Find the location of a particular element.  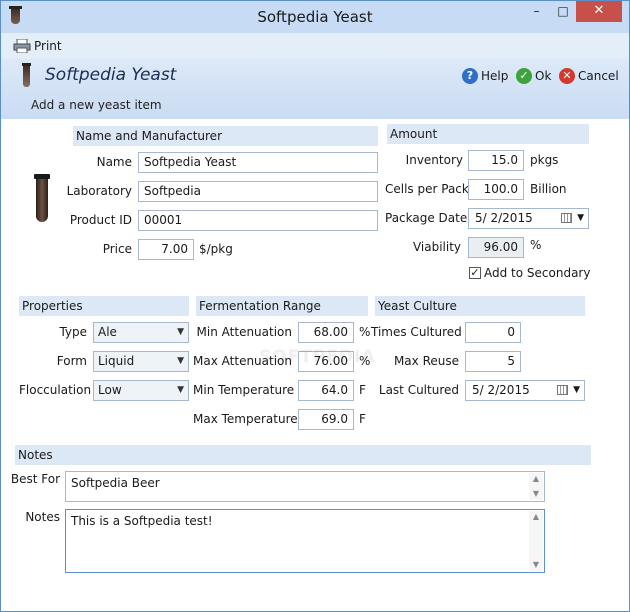

package-date-label: Package Date is located at coordinates (426, 218).